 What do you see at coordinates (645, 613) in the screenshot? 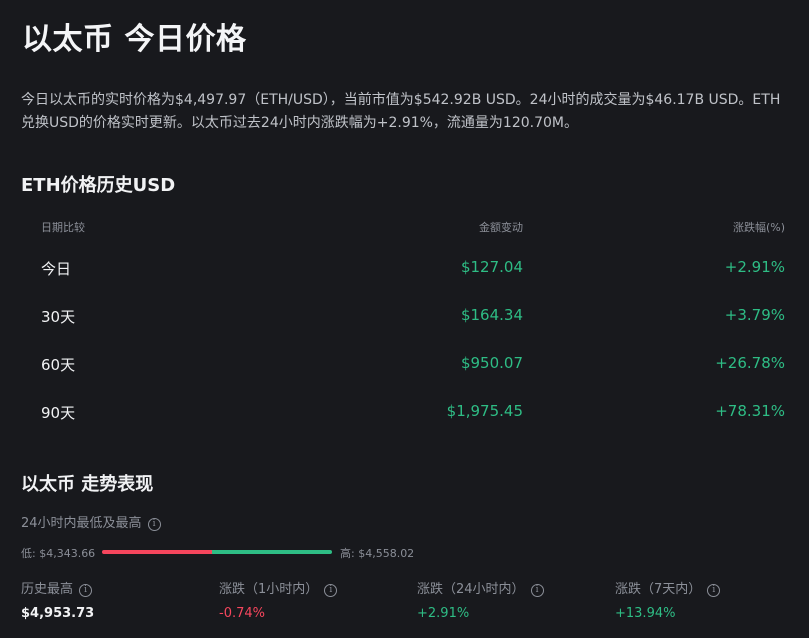
I see `stat-value: +13.94%` at bounding box center [645, 613].